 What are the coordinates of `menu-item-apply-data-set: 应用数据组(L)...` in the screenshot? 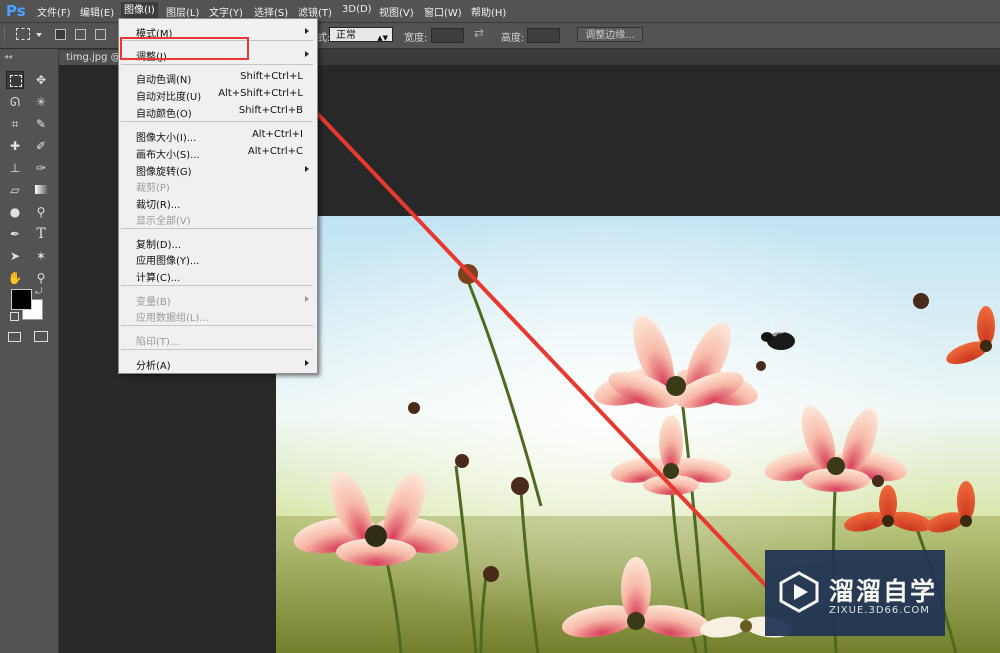 It's located at (172, 318).